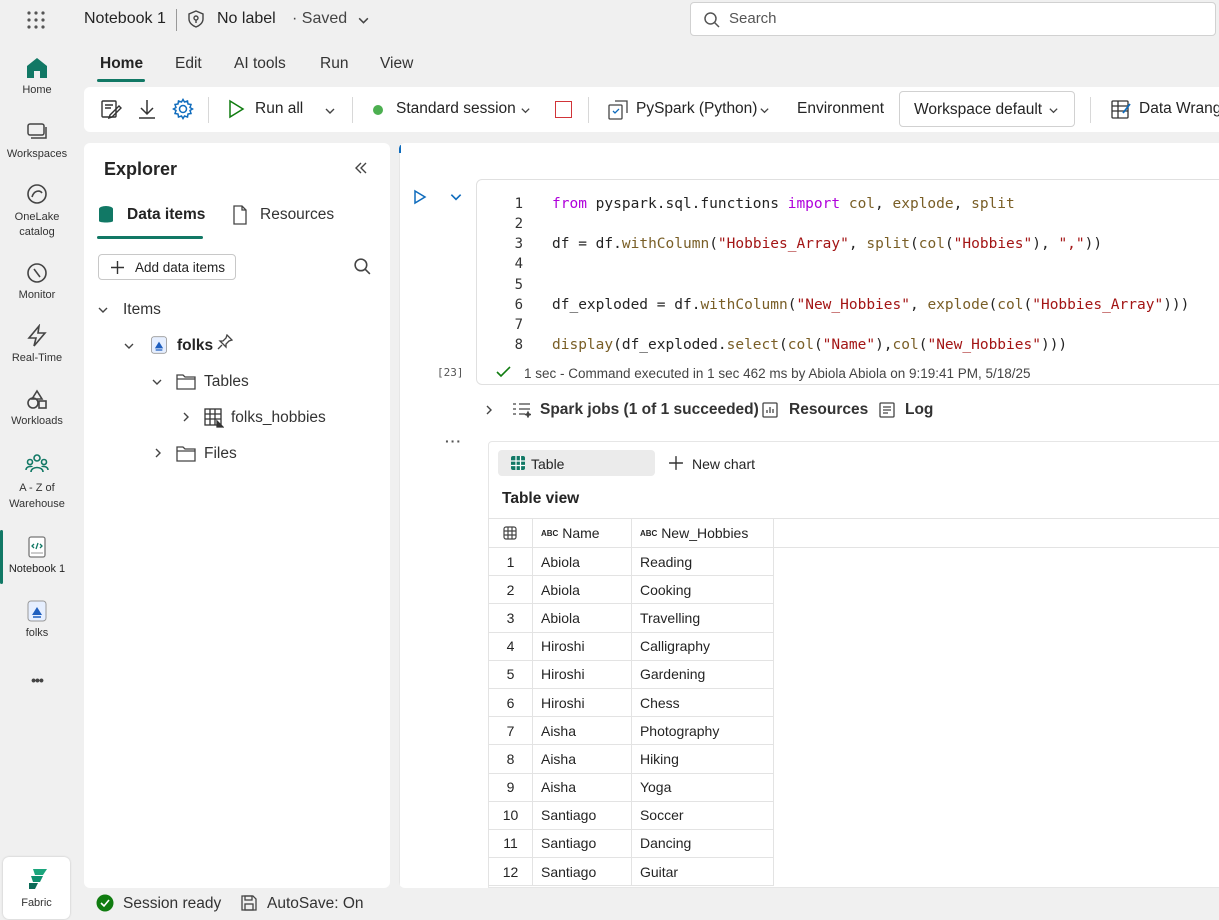 The image size is (1219, 920). What do you see at coordinates (36, 888) in the screenshot?
I see `fabric-switcher: Fabric` at bounding box center [36, 888].